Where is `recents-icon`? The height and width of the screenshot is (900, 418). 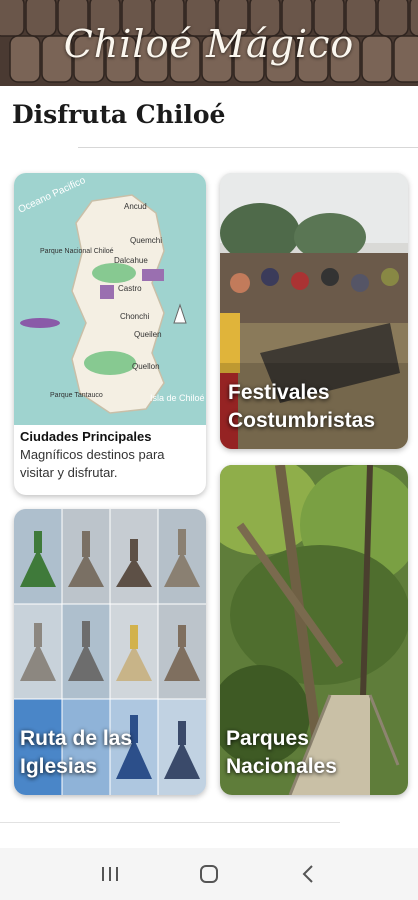 recents-icon is located at coordinates (110, 874).